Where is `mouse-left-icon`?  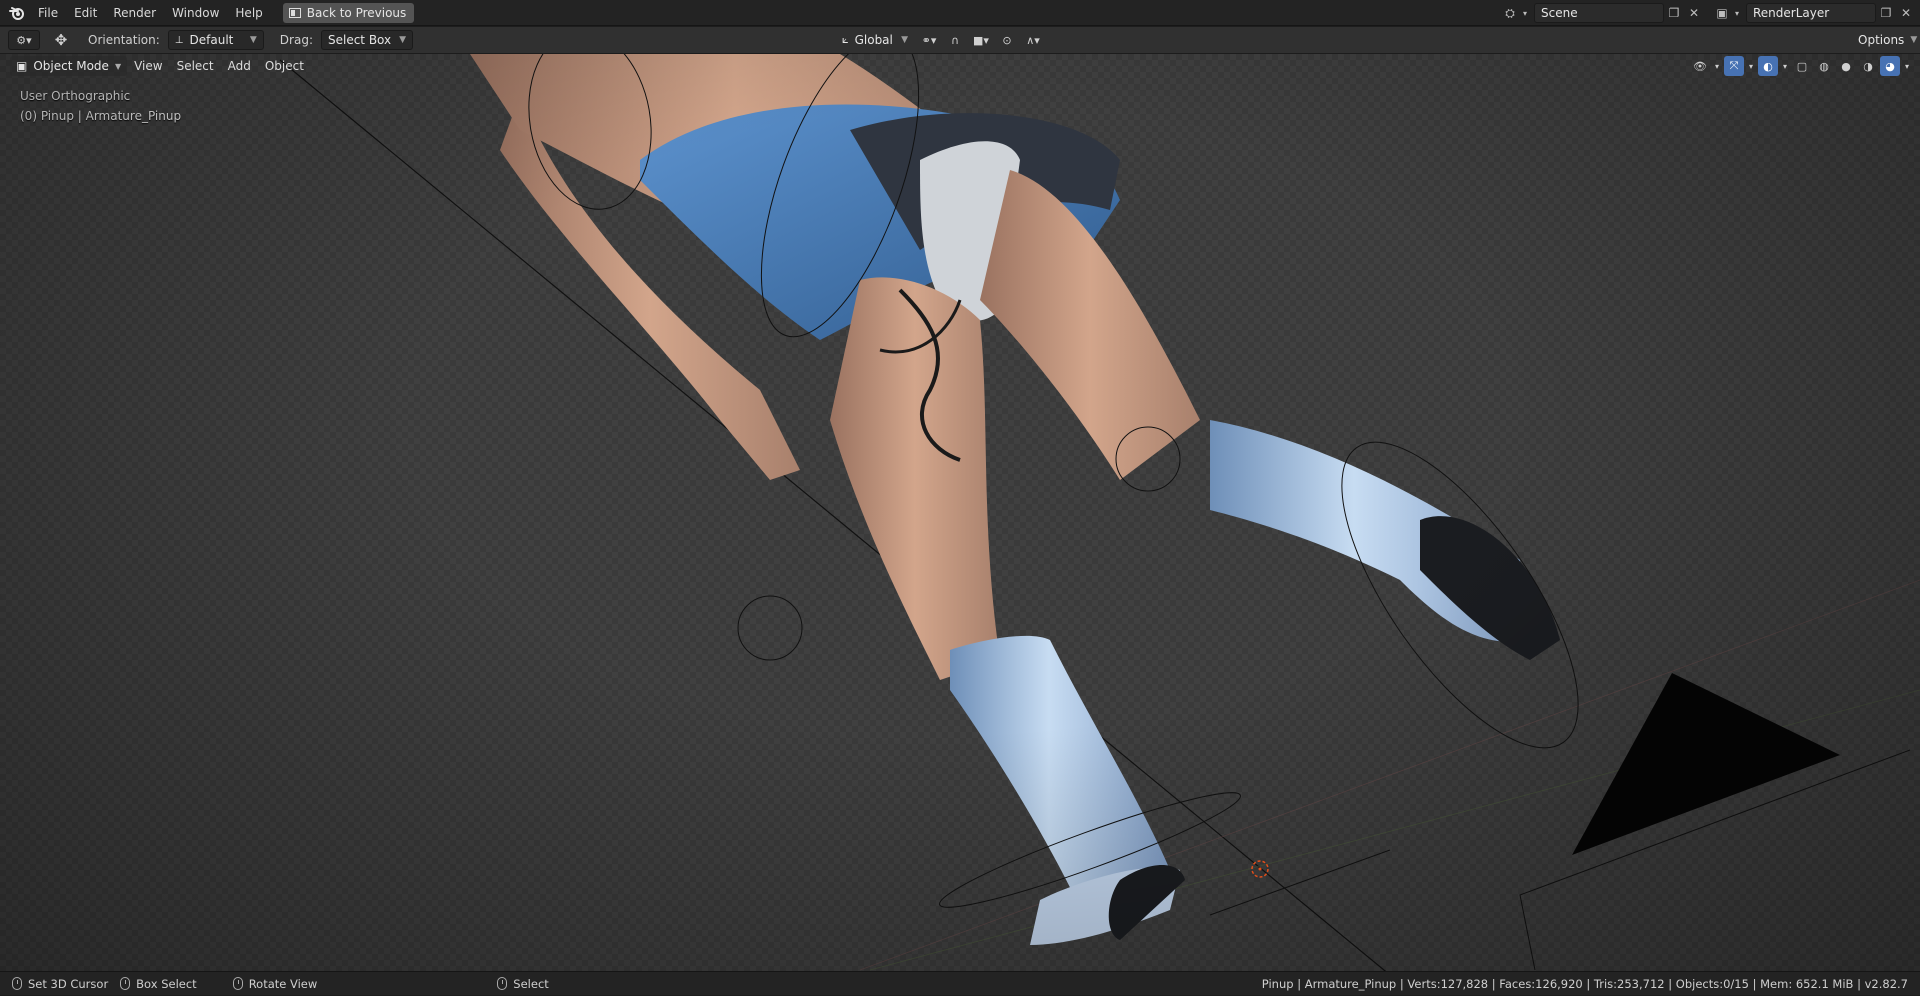
mouse-left-icon is located at coordinates (17, 983).